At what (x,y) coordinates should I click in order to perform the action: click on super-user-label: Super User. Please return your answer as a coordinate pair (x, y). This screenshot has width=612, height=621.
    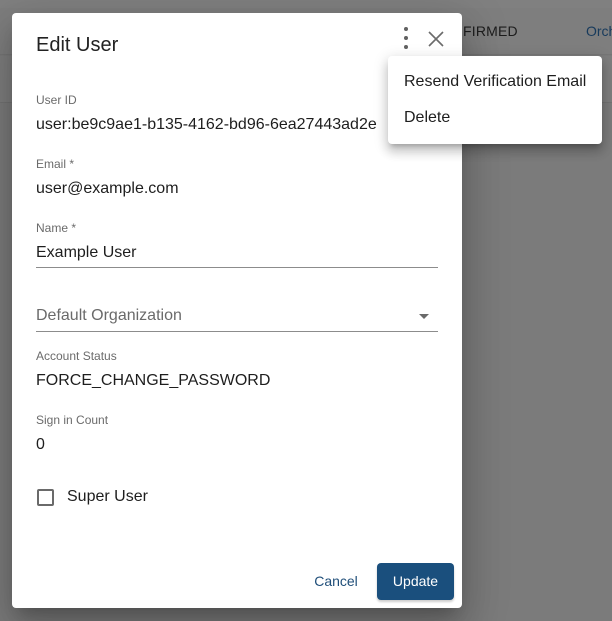
    Looking at the image, I should click on (107, 497).